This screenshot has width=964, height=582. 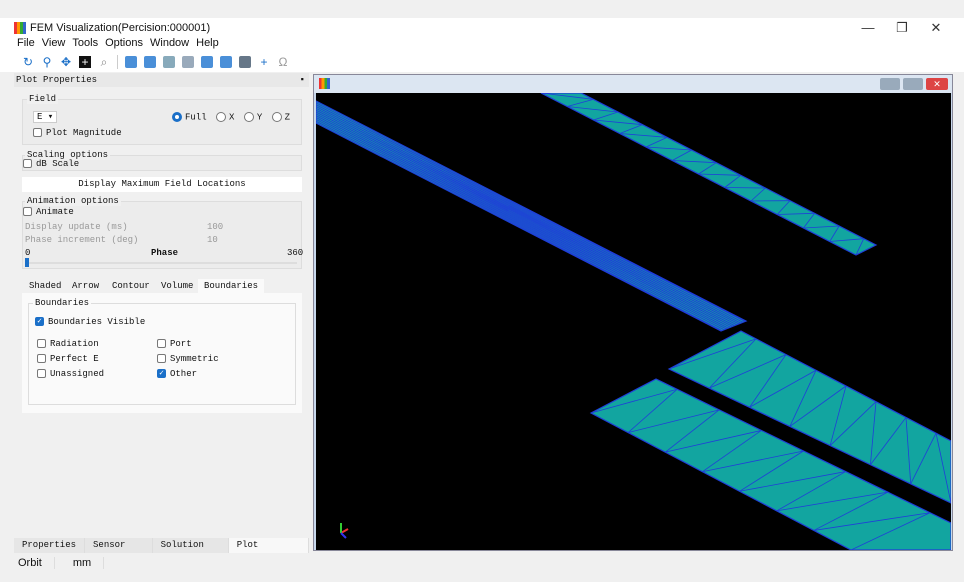 I want to click on restore-button: ❐, so click(x=902, y=28).